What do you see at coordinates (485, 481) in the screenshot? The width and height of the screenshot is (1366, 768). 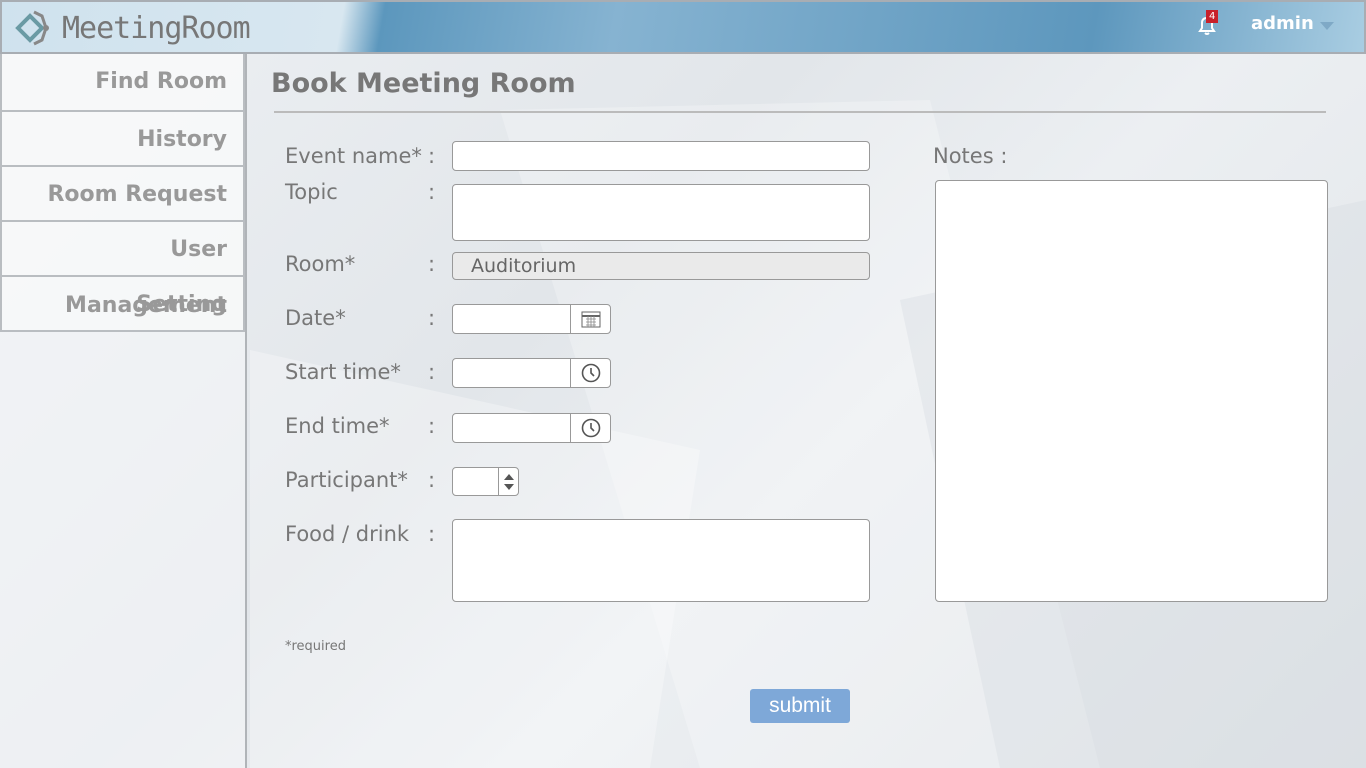 I see `participant-stepper` at bounding box center [485, 481].